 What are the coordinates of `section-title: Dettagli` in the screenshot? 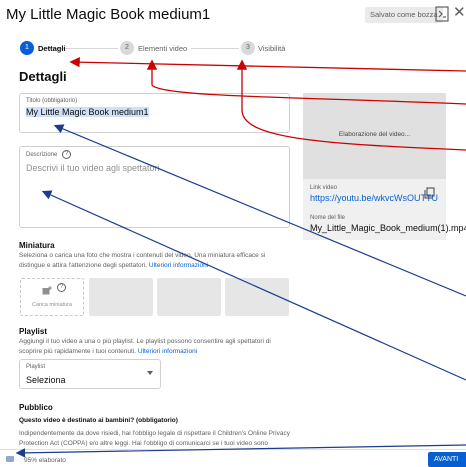 It's located at (43, 76).